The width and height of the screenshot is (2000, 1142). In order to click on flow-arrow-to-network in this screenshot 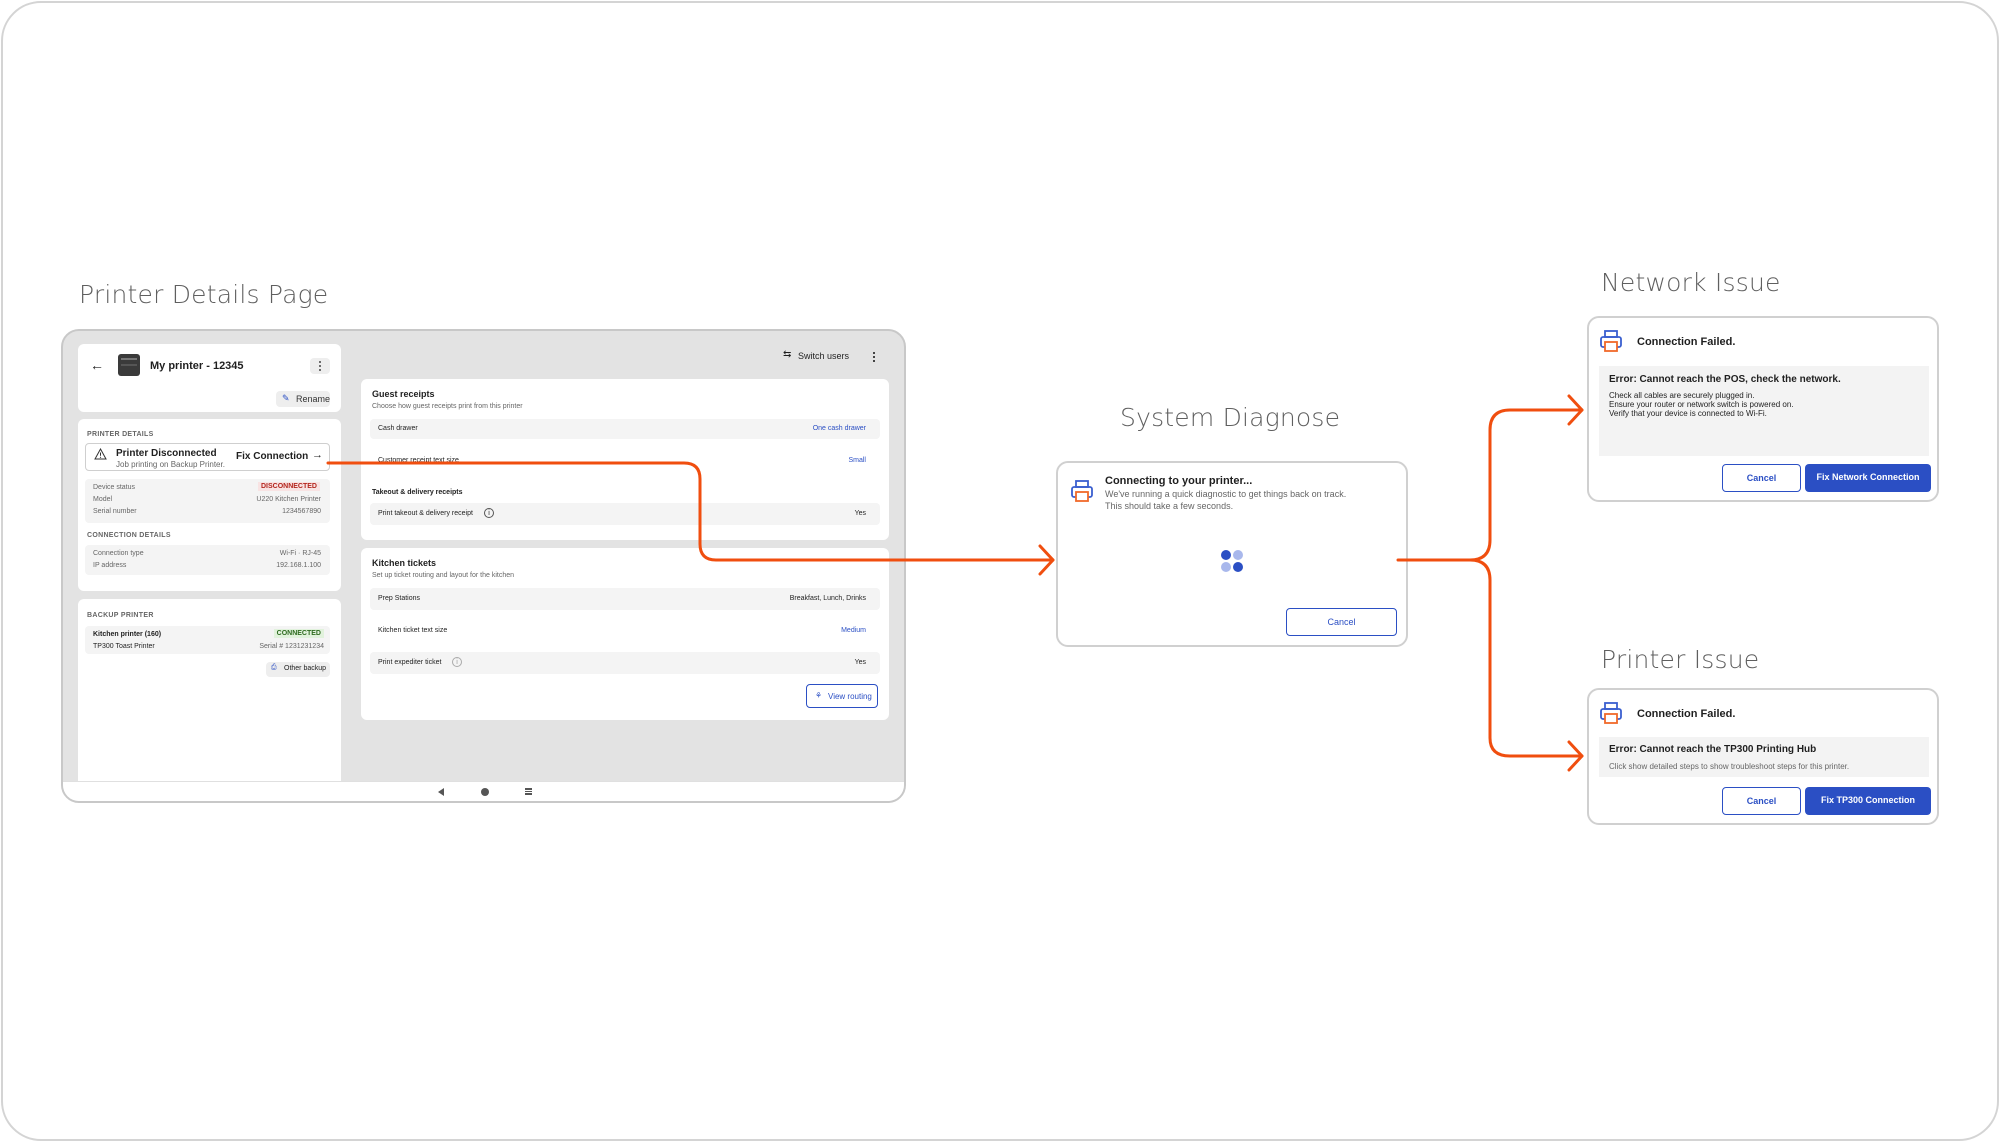, I will do `click(1490, 485)`.